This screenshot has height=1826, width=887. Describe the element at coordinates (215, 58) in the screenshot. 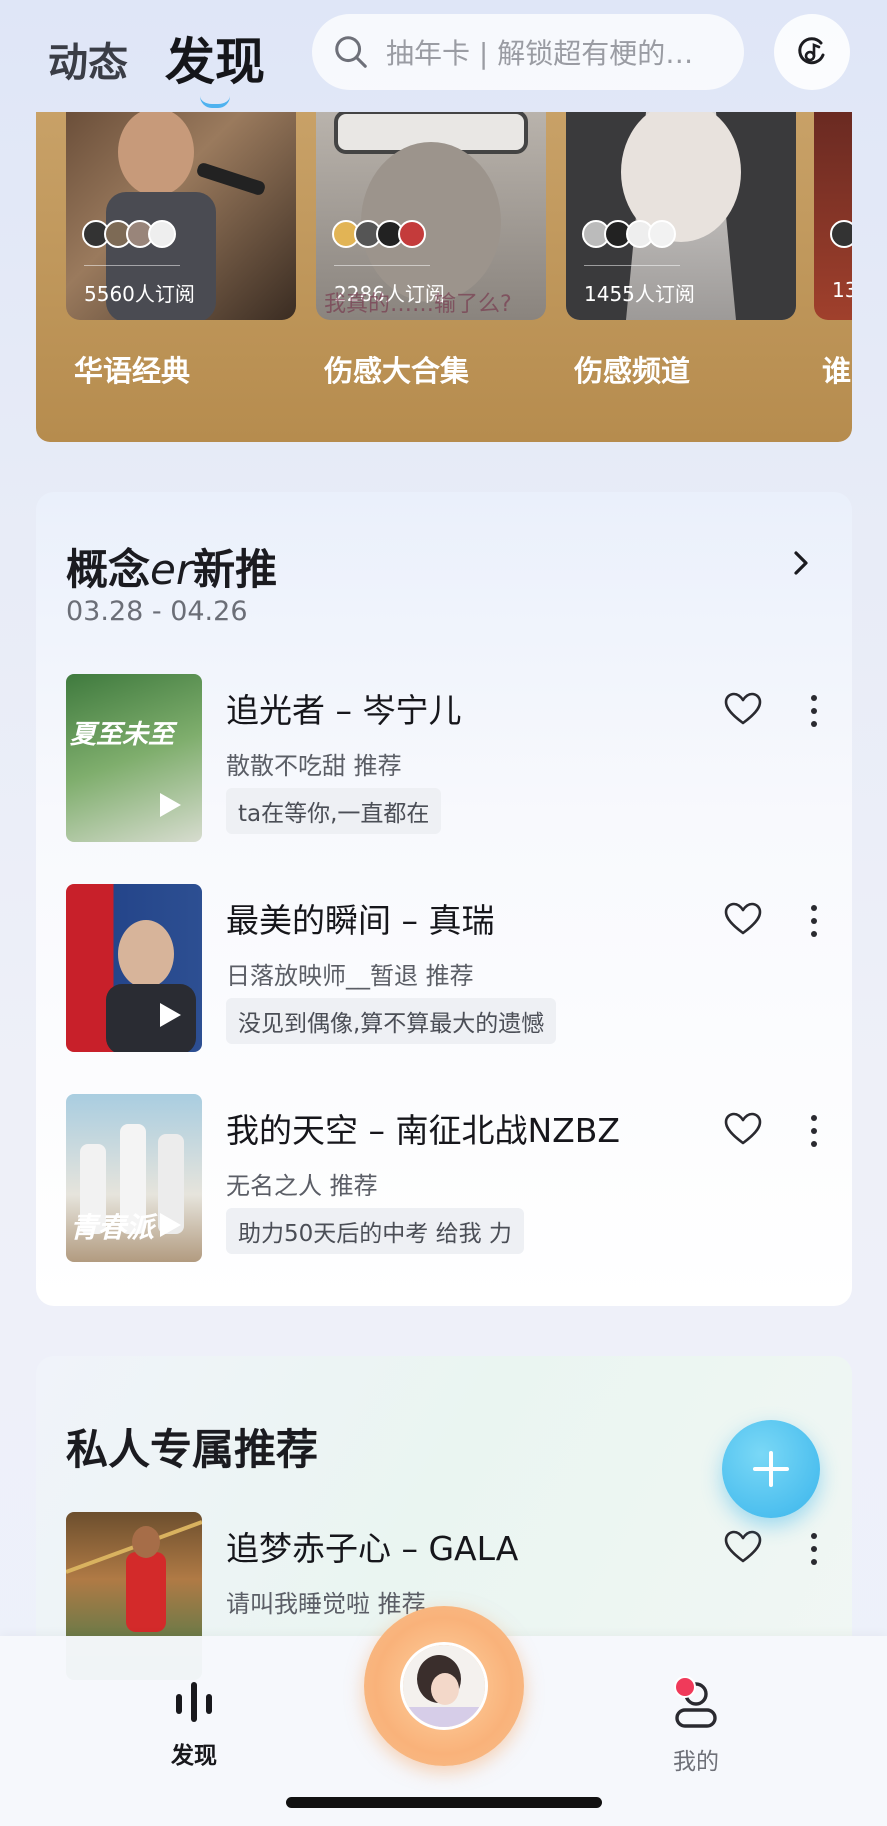

I see `tab-discover: 发现` at that location.